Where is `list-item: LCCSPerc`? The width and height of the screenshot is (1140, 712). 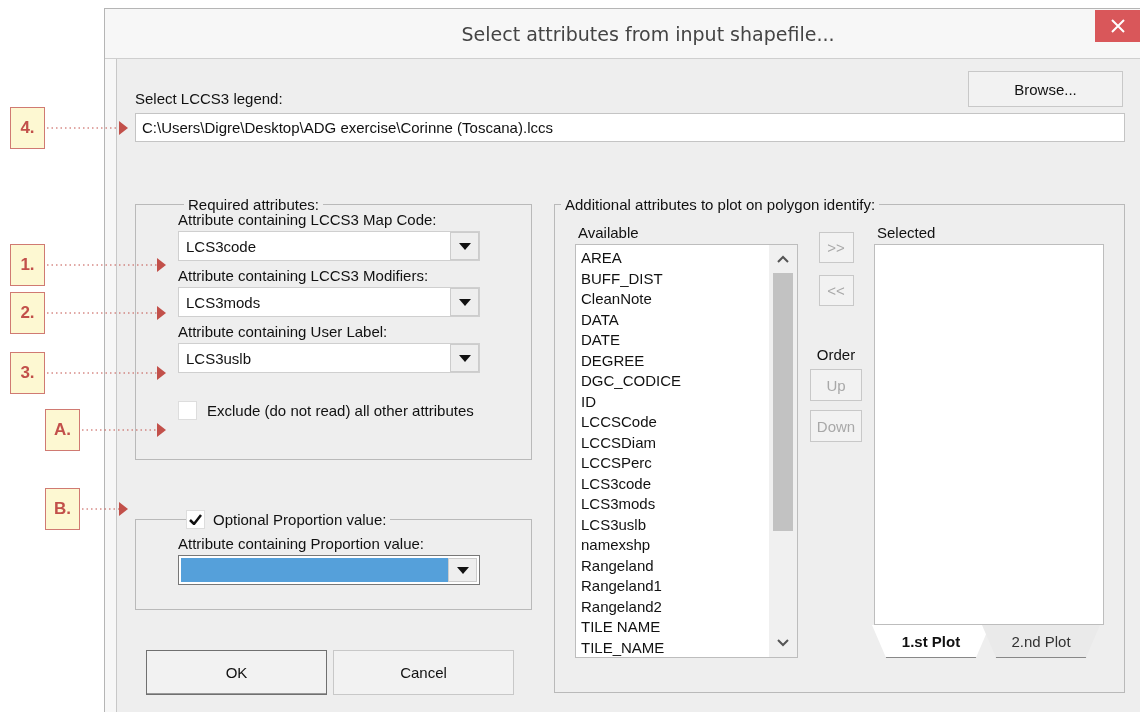 list-item: LCCSPerc is located at coordinates (675, 463).